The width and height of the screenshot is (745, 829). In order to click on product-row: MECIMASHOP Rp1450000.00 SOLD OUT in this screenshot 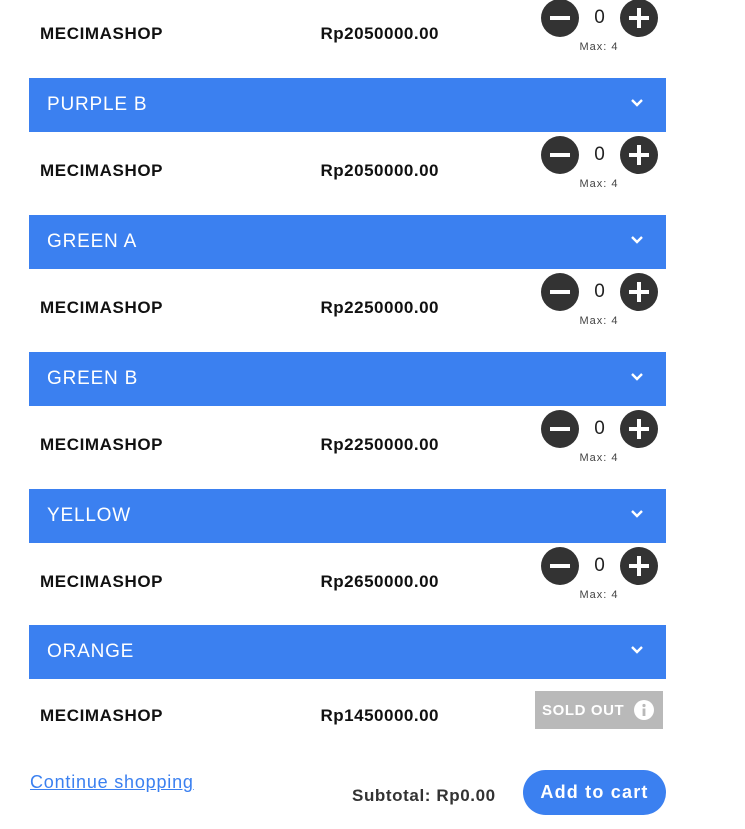, I will do `click(347, 714)`.